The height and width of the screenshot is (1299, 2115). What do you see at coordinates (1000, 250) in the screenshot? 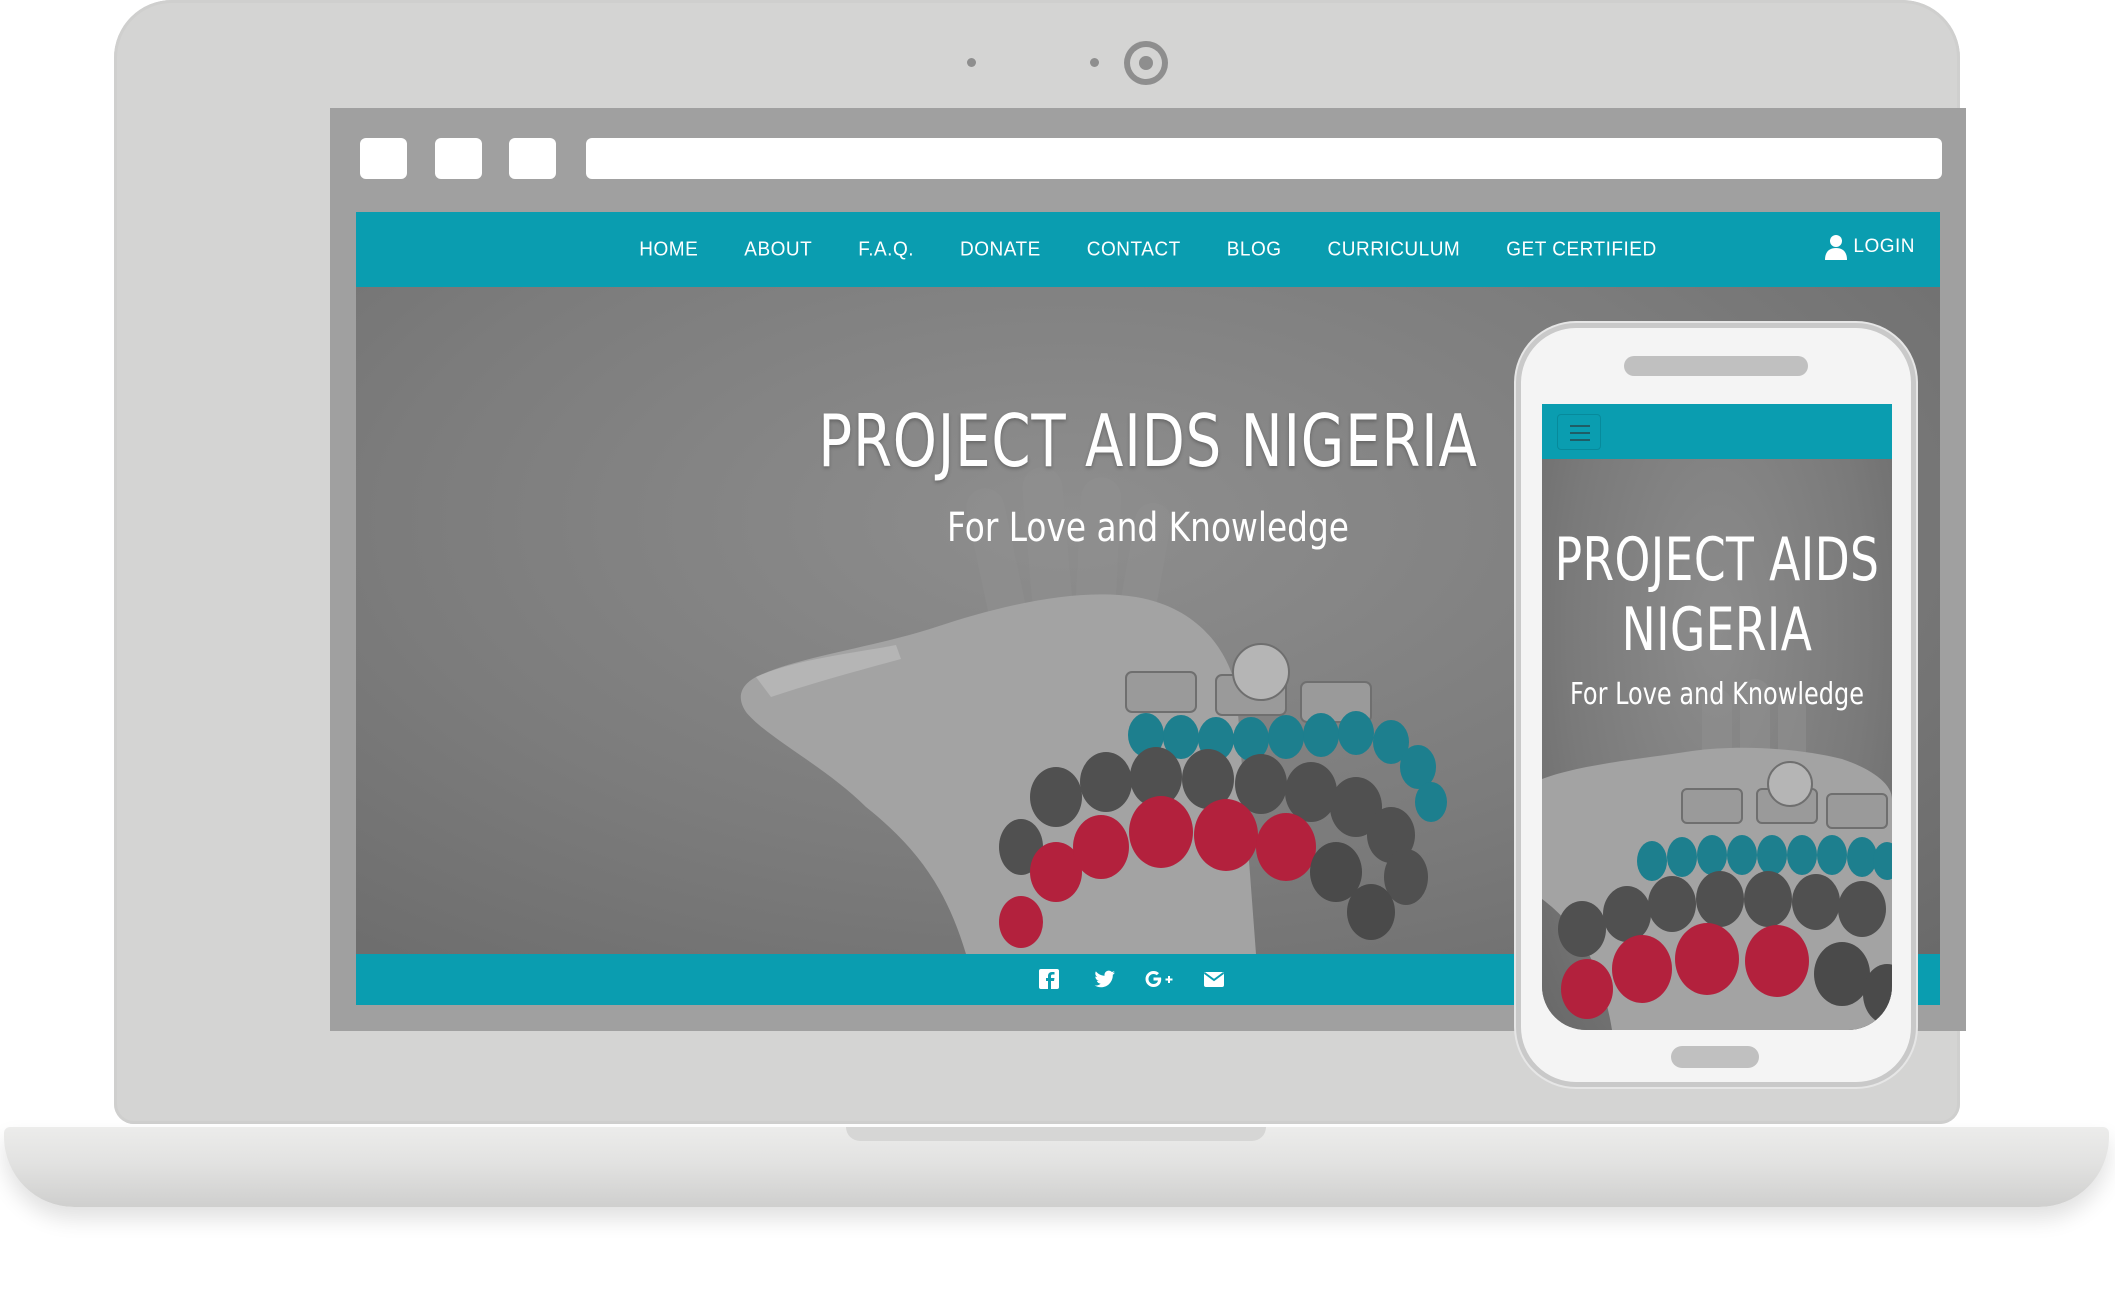
I see `nav-donate: DONATE` at bounding box center [1000, 250].